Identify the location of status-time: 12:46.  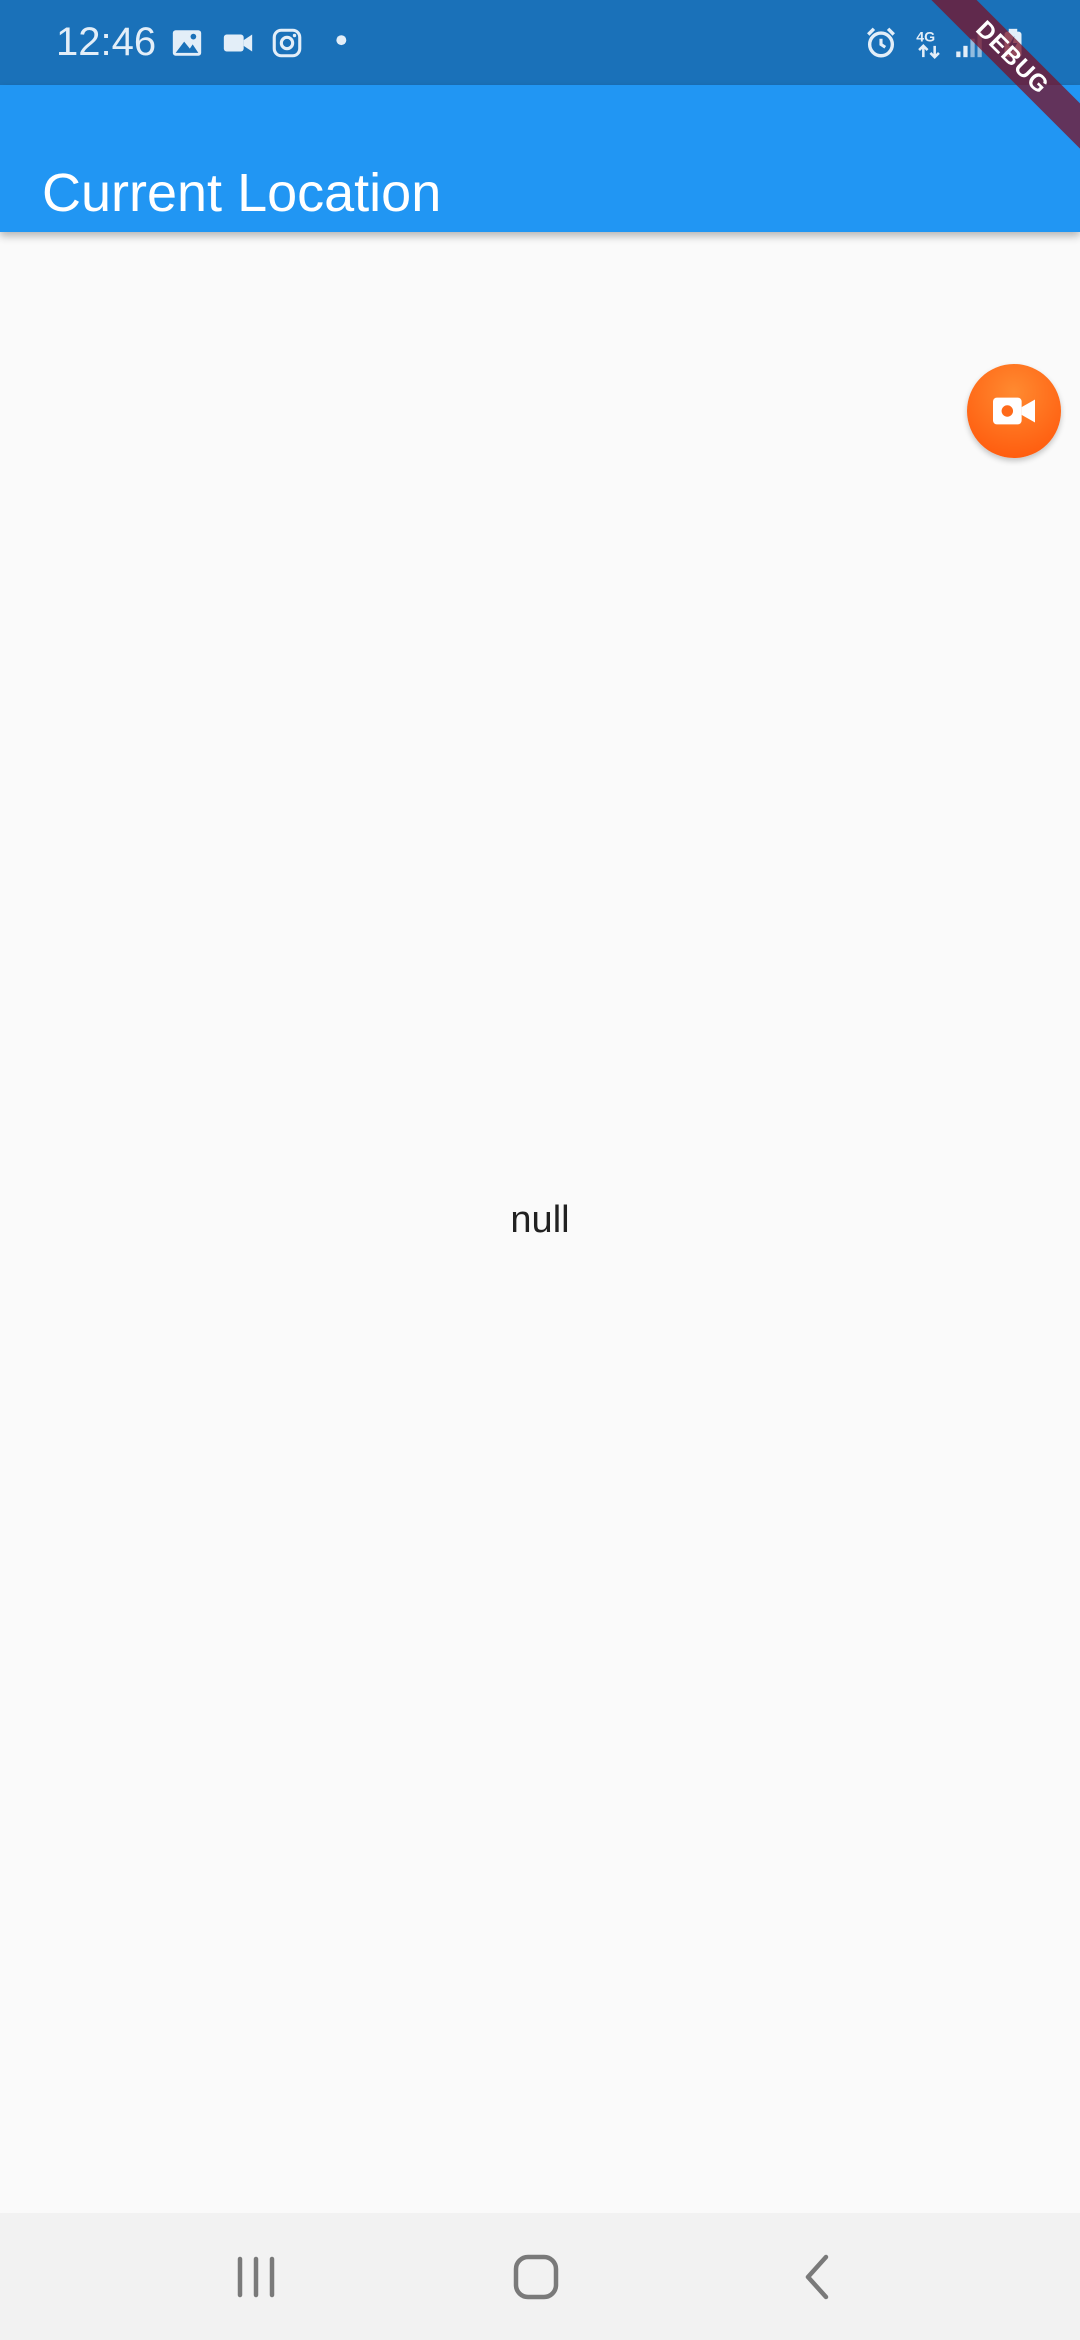
(106, 42).